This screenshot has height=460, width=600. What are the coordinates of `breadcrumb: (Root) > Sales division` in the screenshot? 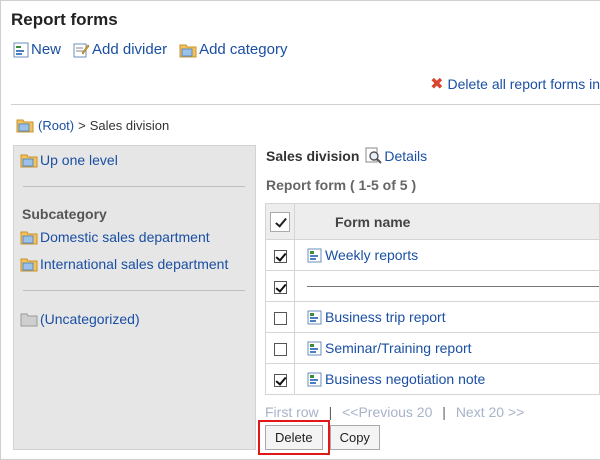 It's located at (92, 125).